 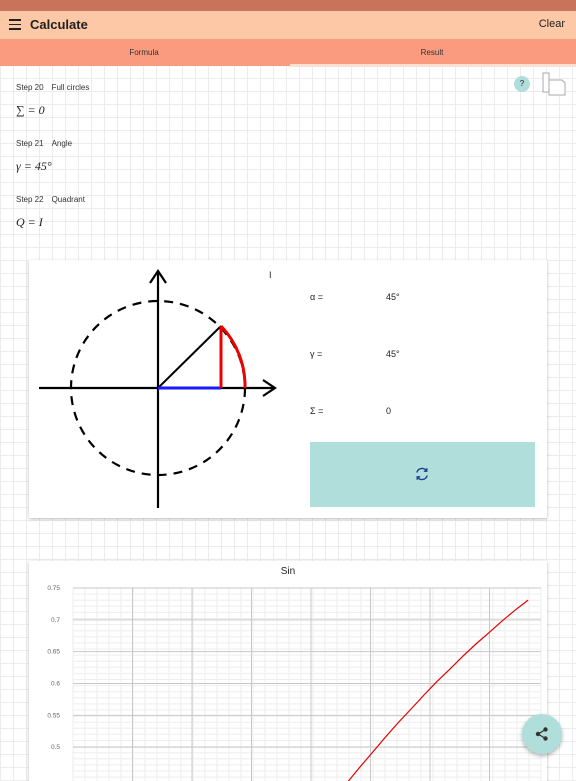 I want to click on share-button, so click(x=542, y=734).